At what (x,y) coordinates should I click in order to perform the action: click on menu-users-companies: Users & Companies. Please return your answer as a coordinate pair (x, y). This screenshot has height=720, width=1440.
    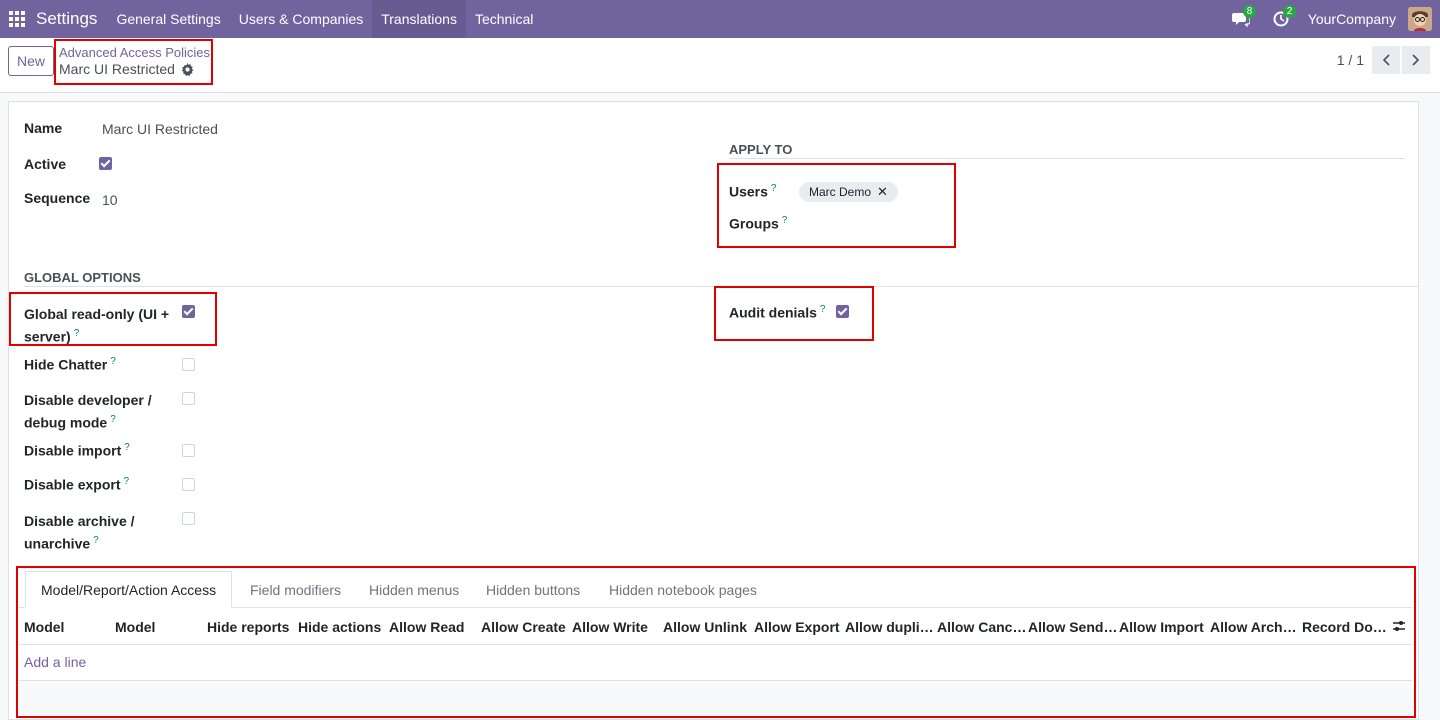
    Looking at the image, I should click on (301, 19).